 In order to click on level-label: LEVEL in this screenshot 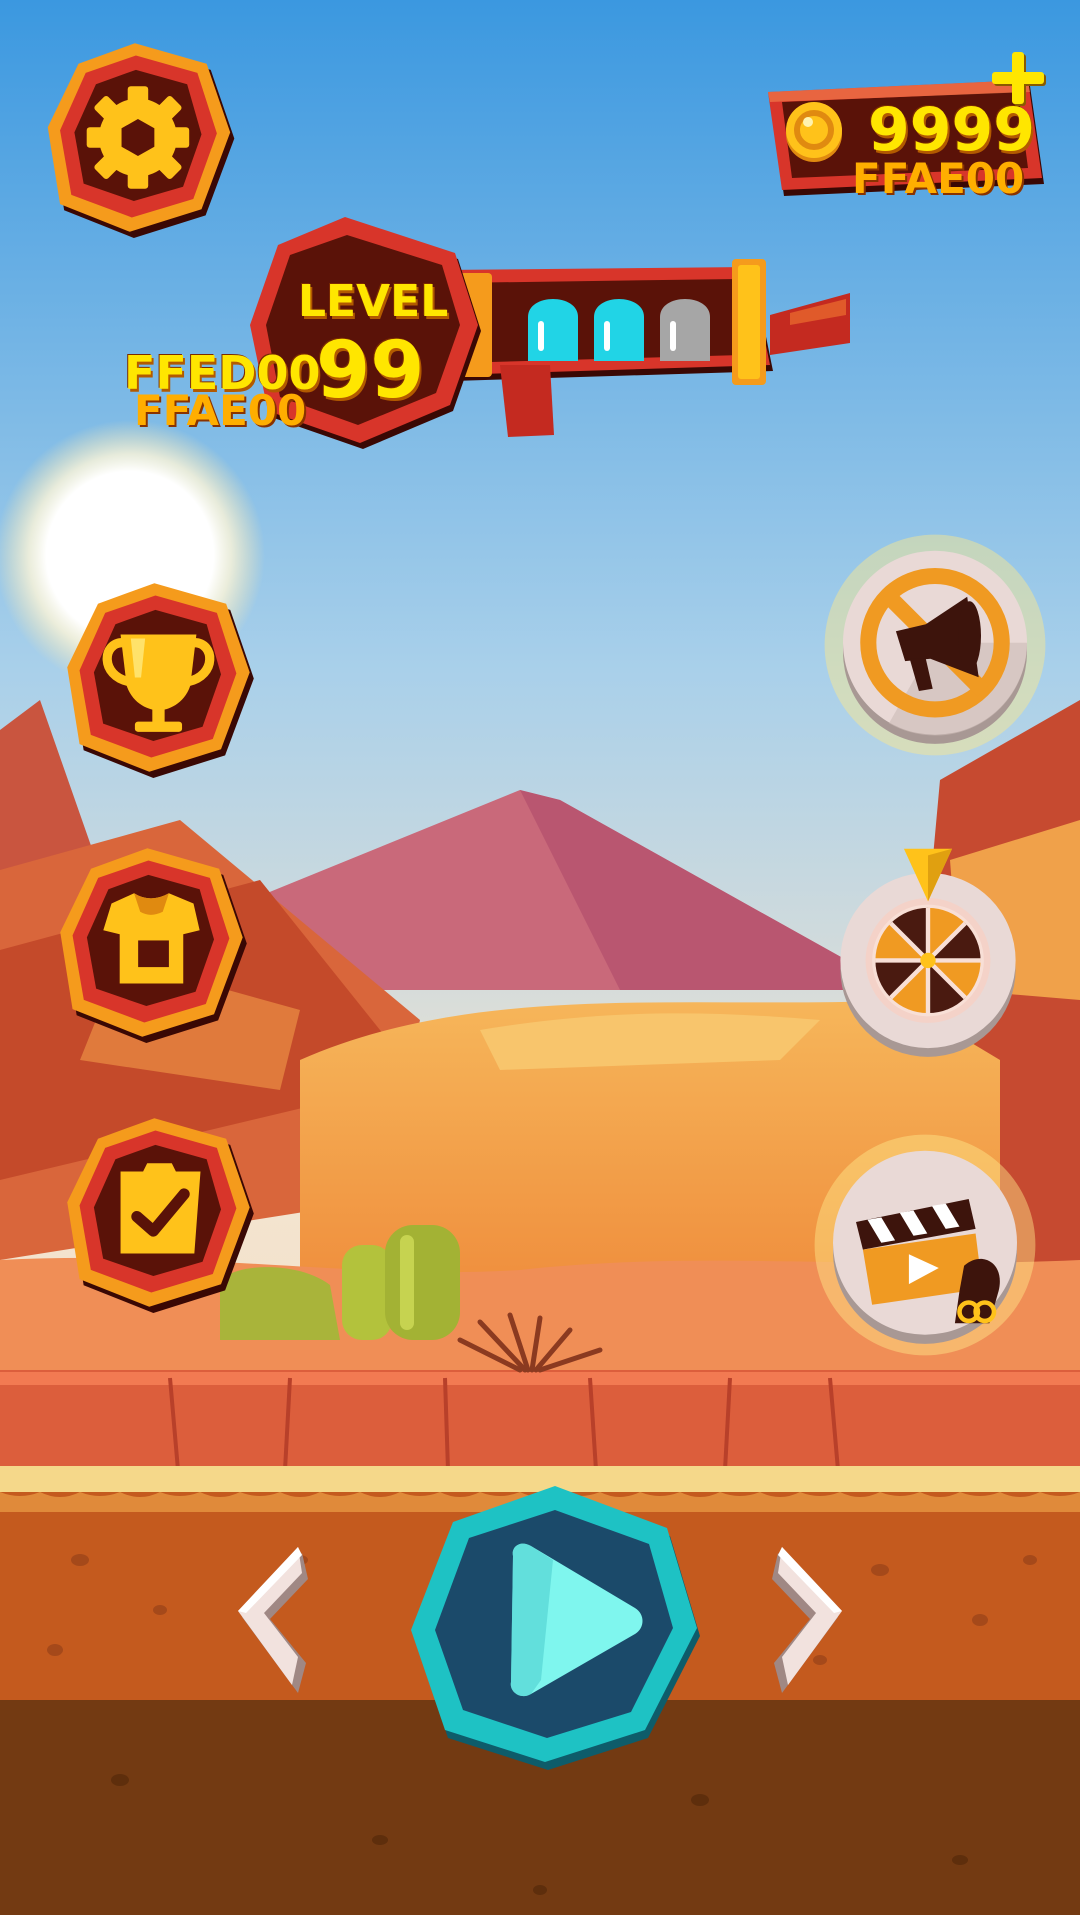, I will do `click(373, 301)`.